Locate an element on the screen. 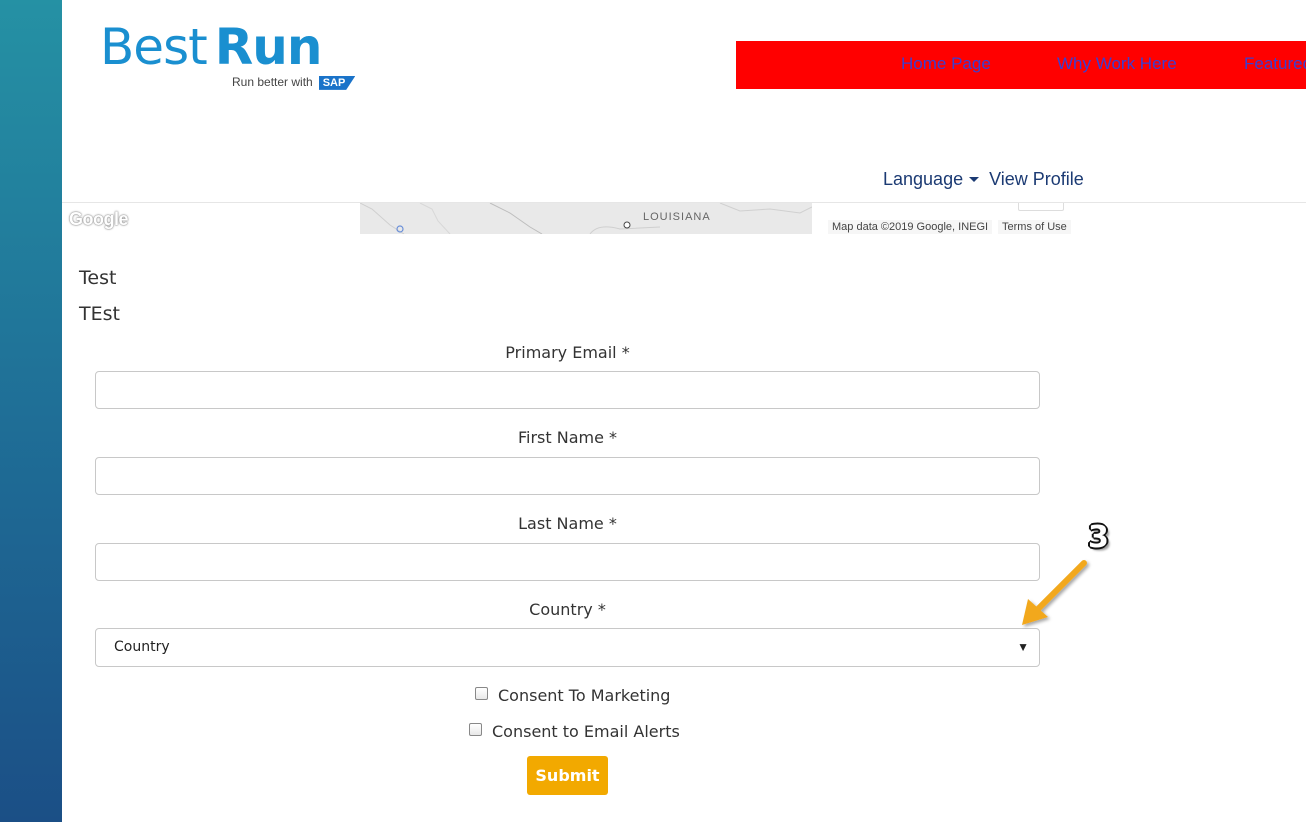 This screenshot has width=1306, height=822. callout-arrow-icon is located at coordinates (1054, 592).